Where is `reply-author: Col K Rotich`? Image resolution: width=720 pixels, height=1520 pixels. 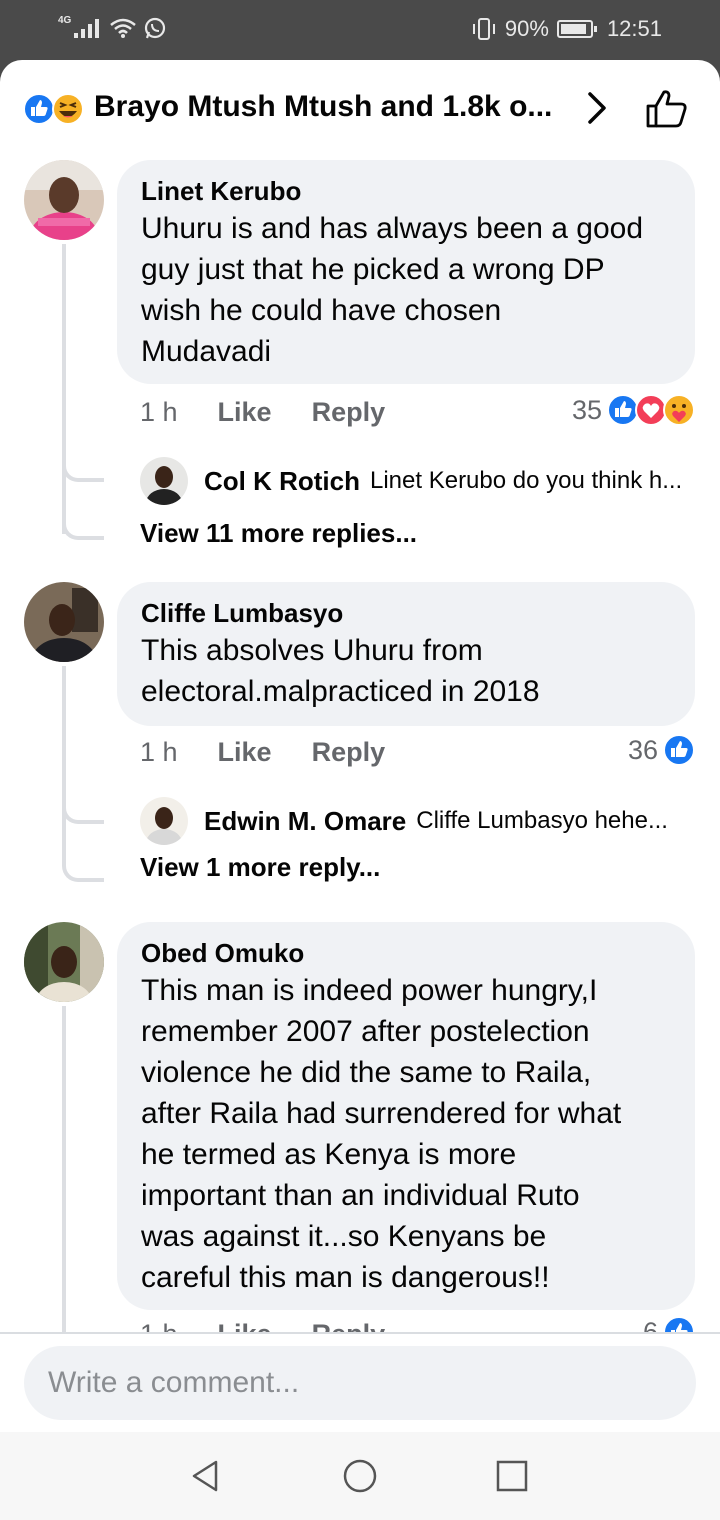
reply-author: Col K Rotich is located at coordinates (282, 481).